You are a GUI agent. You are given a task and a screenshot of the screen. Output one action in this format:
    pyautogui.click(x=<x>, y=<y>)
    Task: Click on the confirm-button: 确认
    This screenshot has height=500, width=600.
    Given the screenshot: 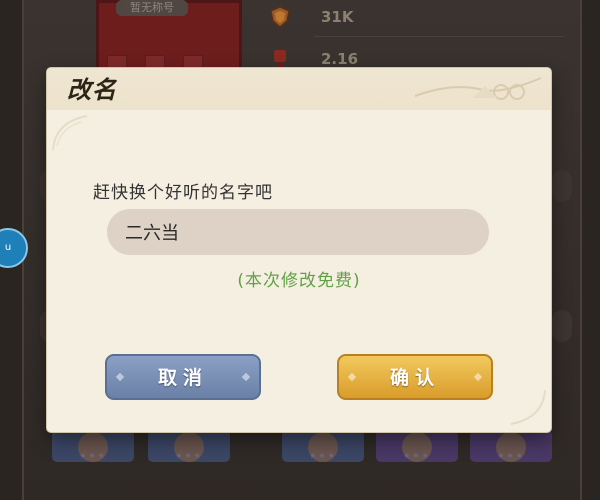 What is the action you would take?
    pyautogui.click(x=415, y=377)
    